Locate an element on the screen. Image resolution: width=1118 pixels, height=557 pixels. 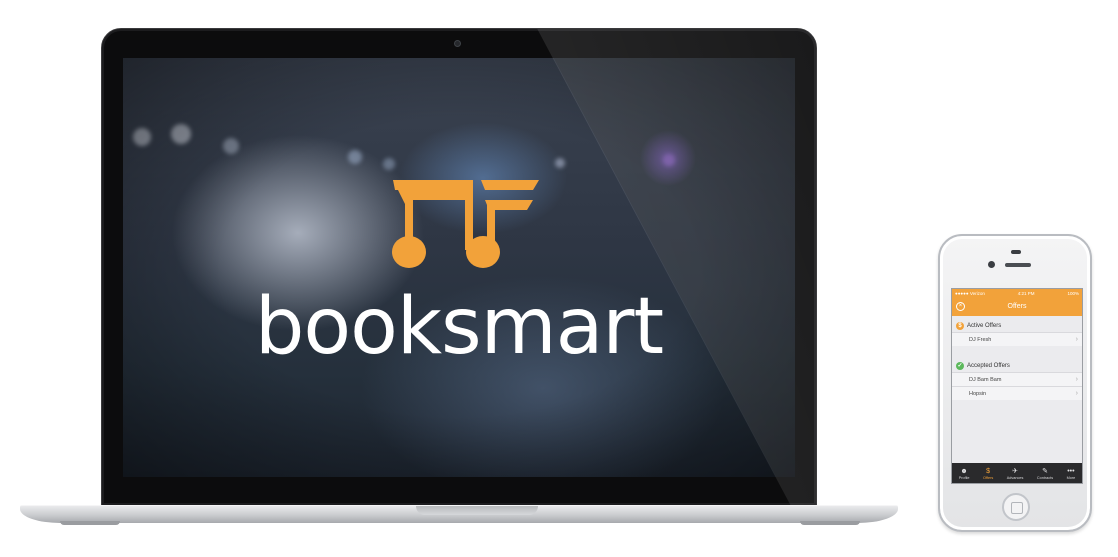
tab-advances: ✈ Advances is located at coordinates (1015, 473).